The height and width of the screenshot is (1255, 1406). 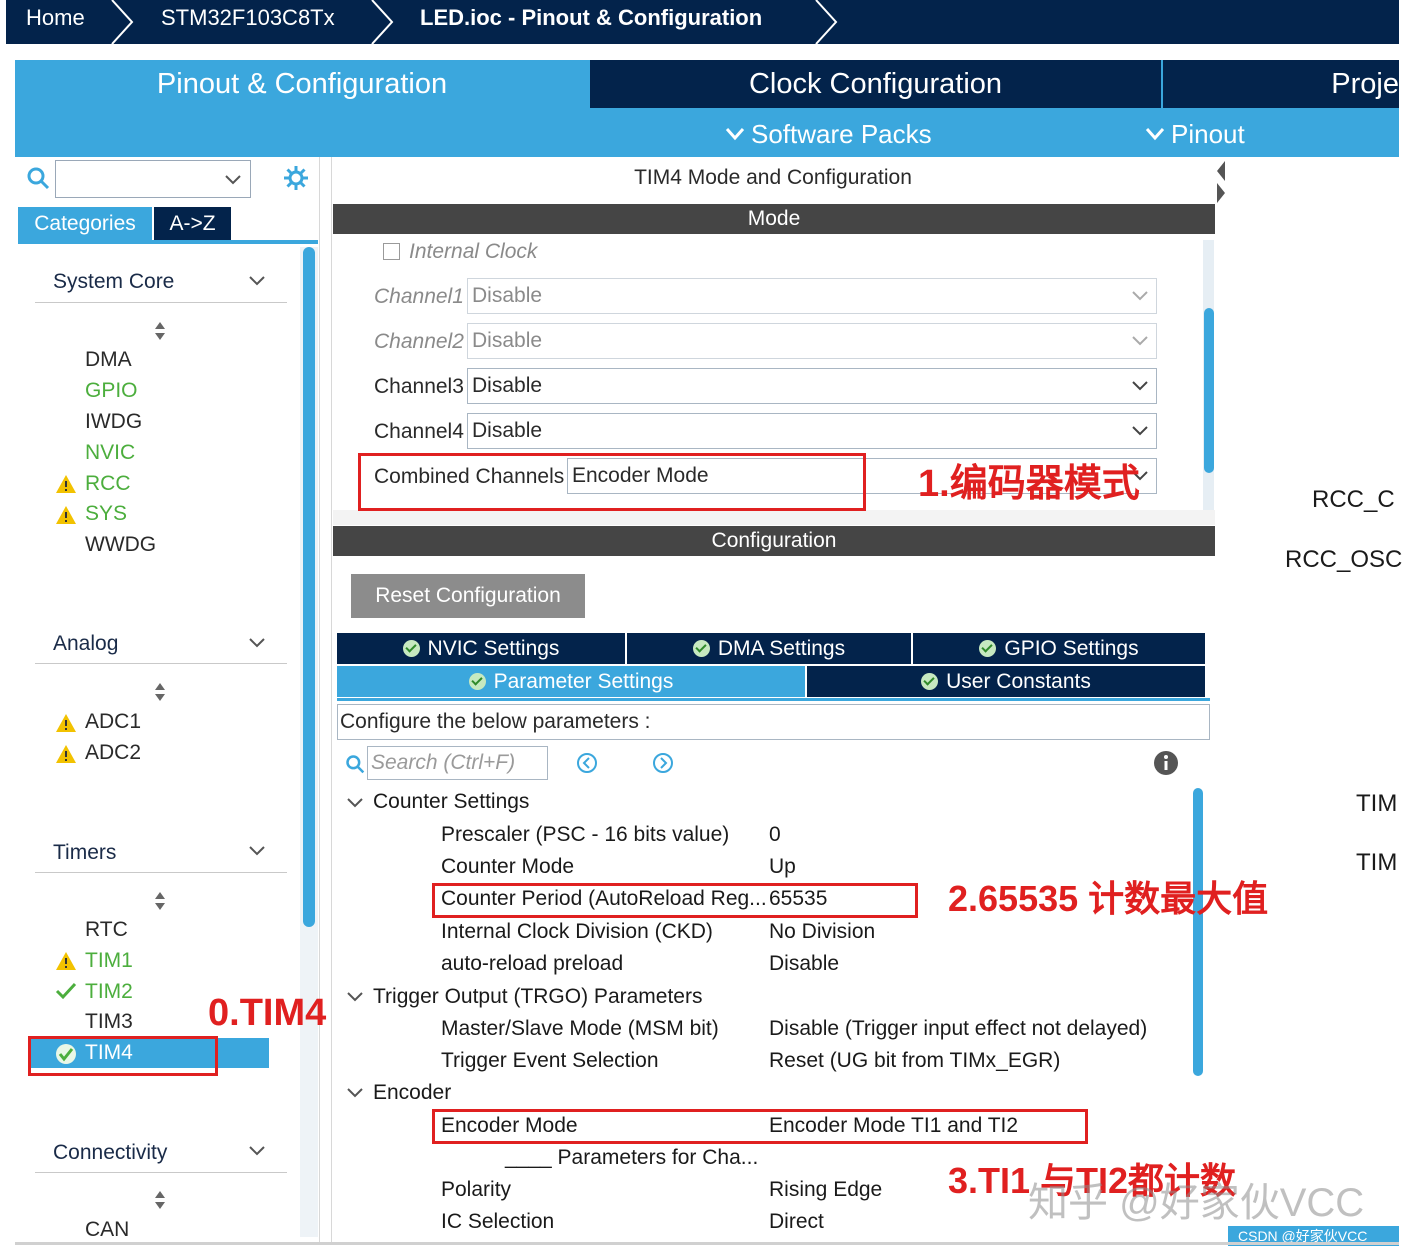 What do you see at coordinates (775, 835) in the screenshot?
I see `param-value: 0` at bounding box center [775, 835].